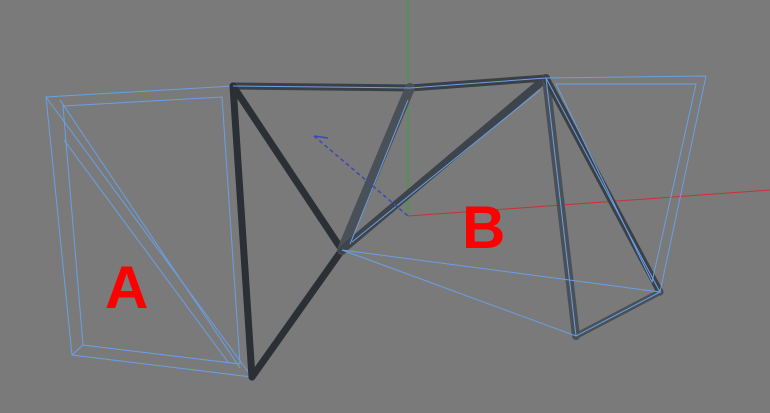  What do you see at coordinates (484, 227) in the screenshot?
I see `object-b-label: B` at bounding box center [484, 227].